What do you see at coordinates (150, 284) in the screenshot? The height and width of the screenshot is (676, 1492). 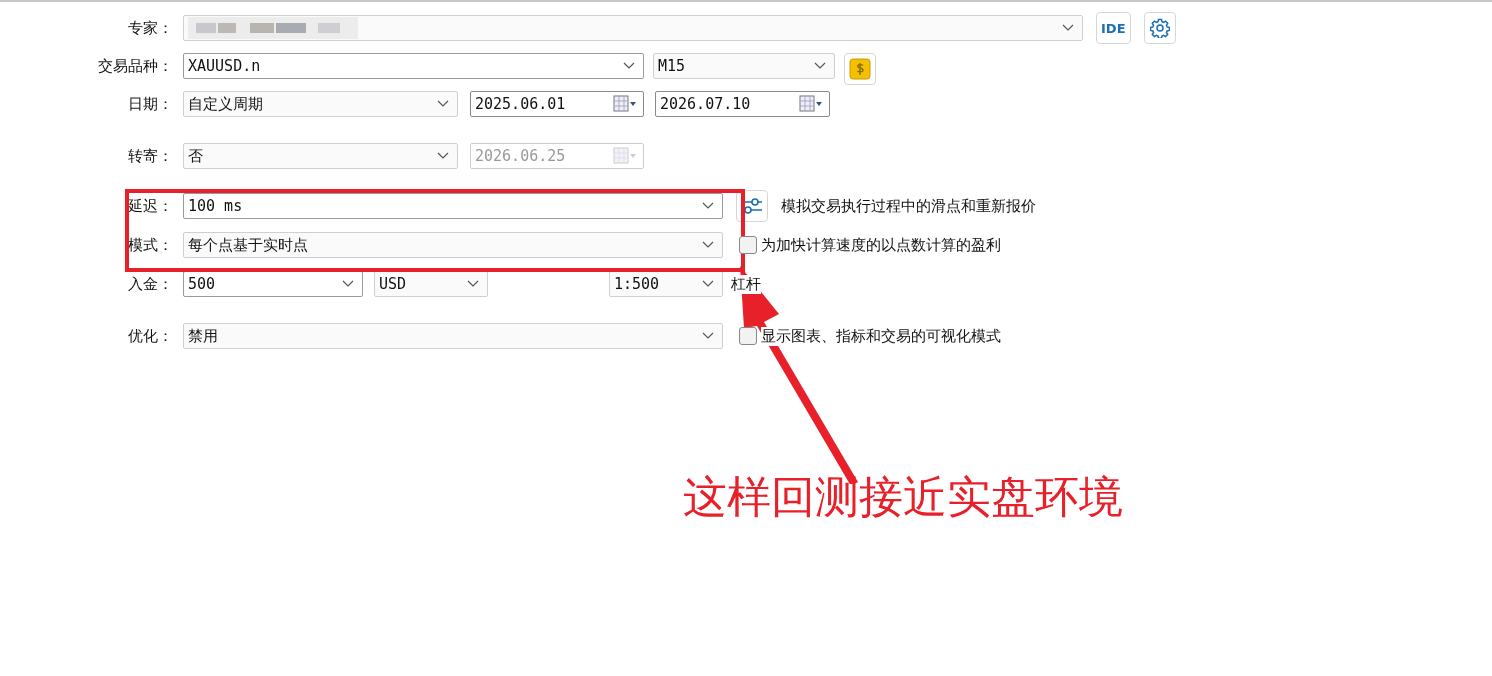 I see `field-label: 入金：` at bounding box center [150, 284].